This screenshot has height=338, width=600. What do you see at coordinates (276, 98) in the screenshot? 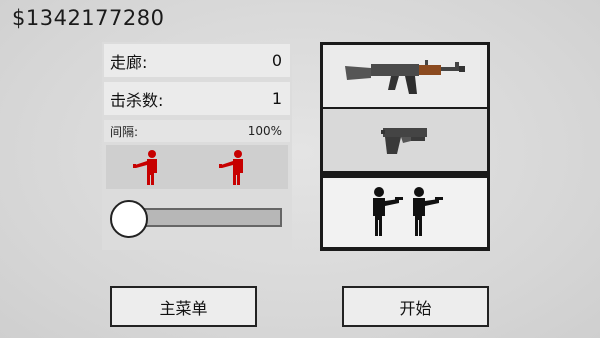
I see `kills-value: 1` at bounding box center [276, 98].